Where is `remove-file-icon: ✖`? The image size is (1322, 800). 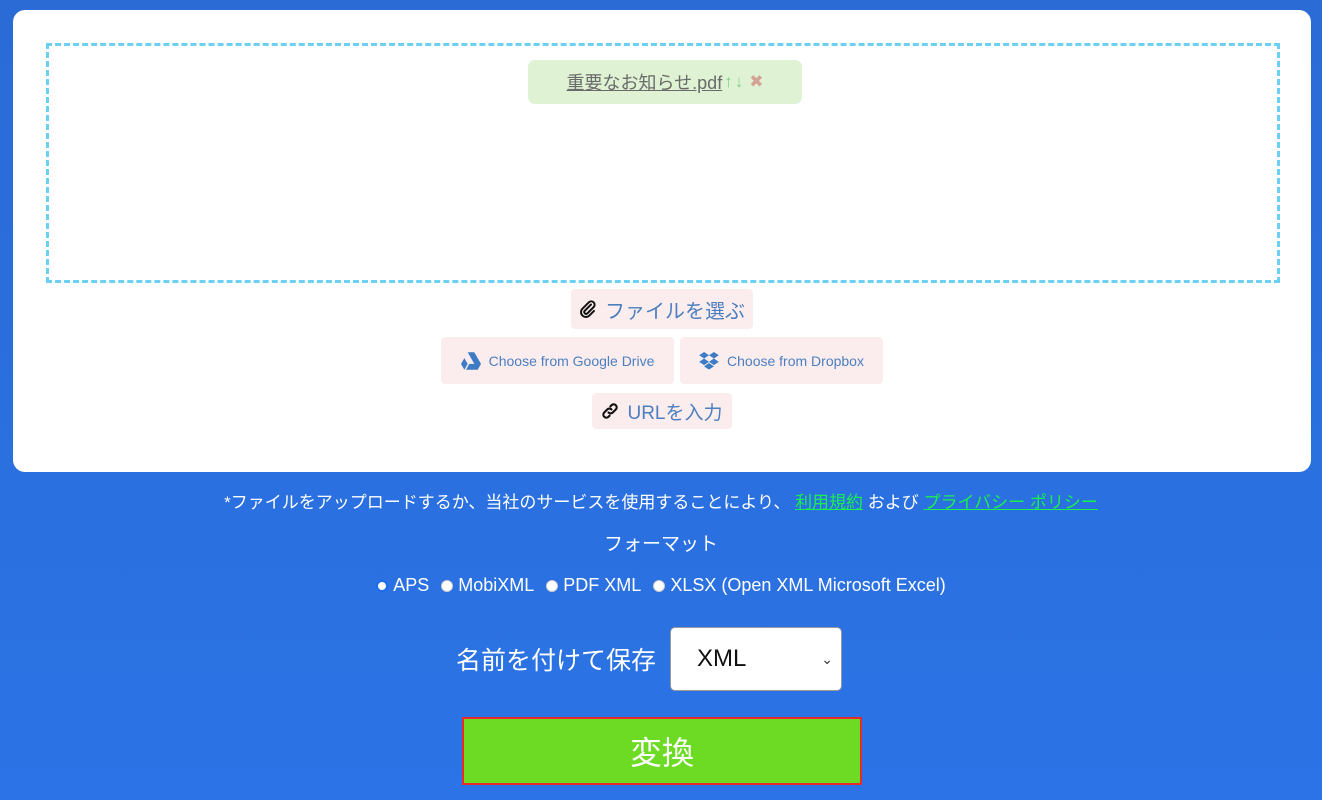 remove-file-icon: ✖ is located at coordinates (756, 82).